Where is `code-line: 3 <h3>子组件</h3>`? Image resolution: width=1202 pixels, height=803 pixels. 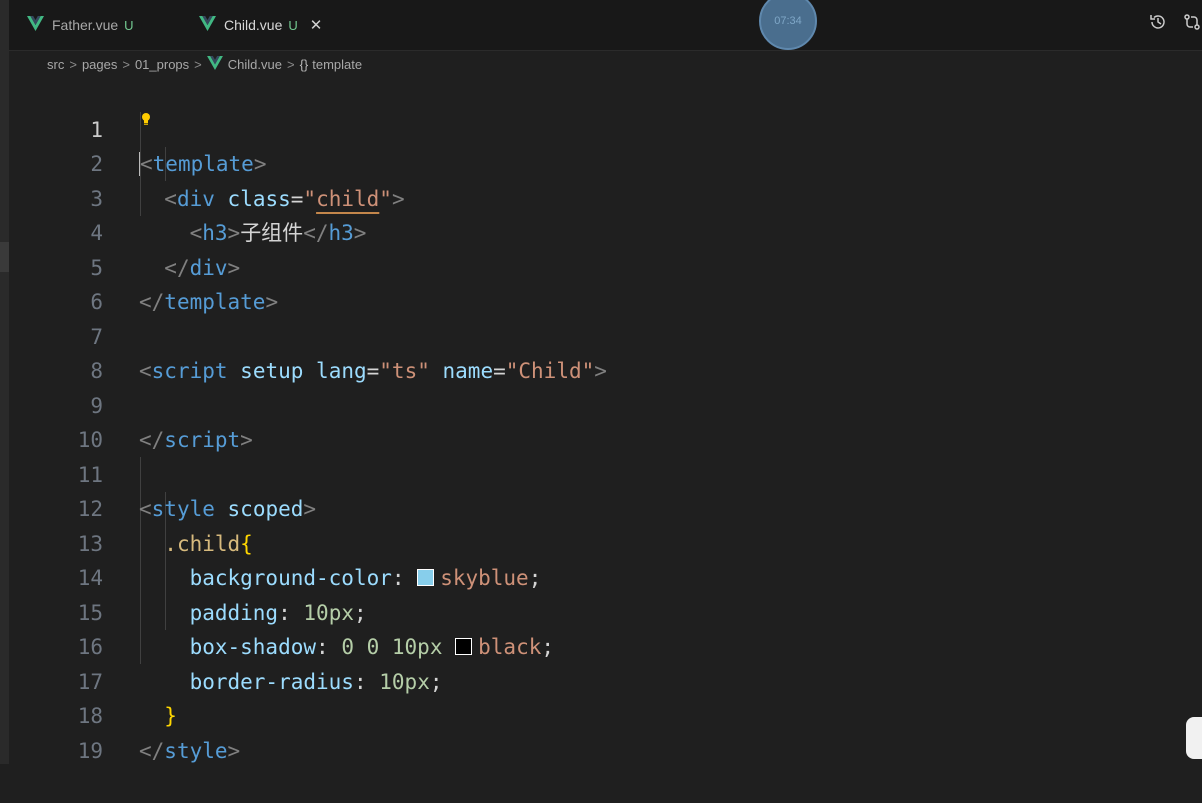 code-line: 3 <h3>子组件</h3> is located at coordinates (605, 196).